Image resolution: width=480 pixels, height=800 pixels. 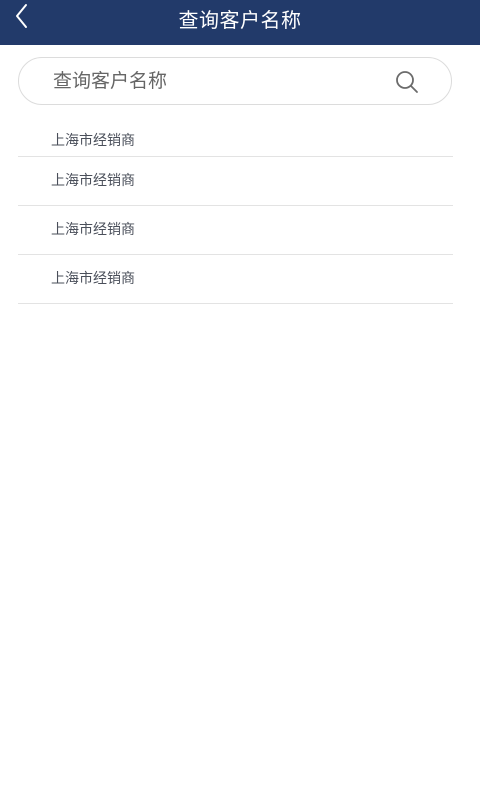 I want to click on search-box, so click(x=235, y=81).